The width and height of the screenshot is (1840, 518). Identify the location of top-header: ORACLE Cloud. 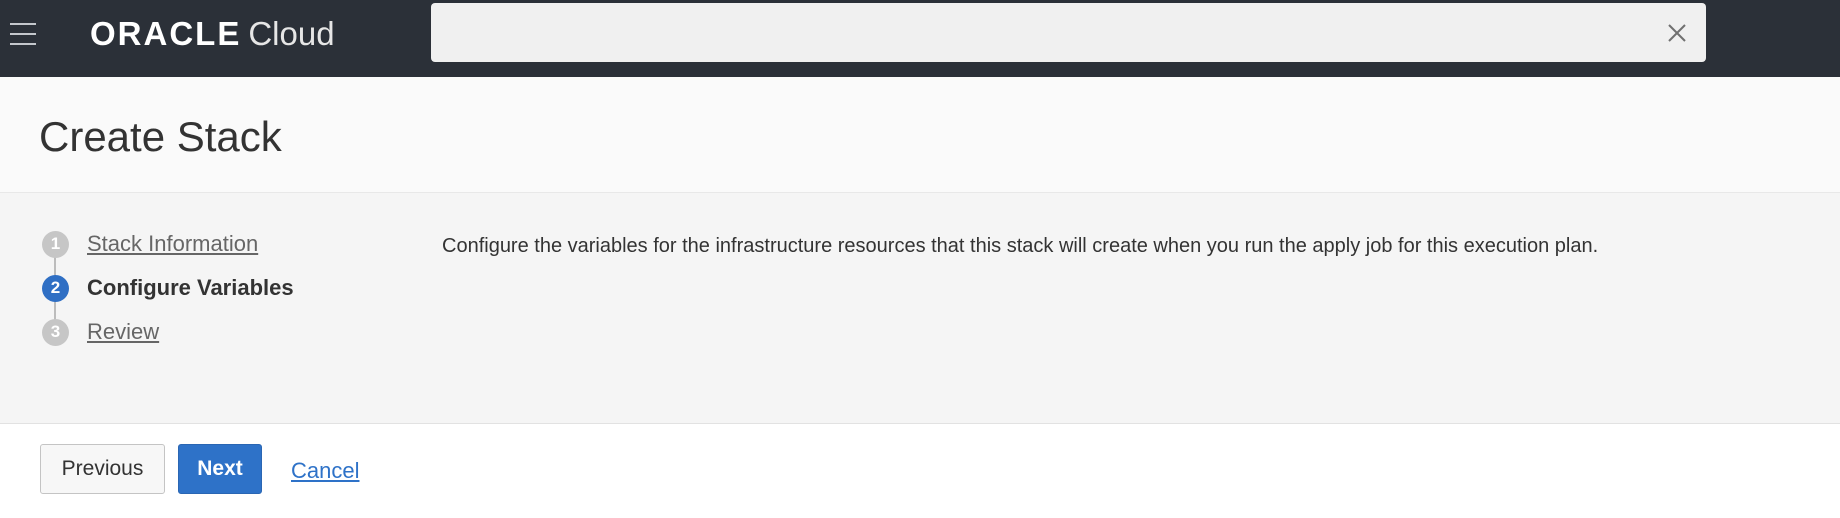
(920, 38).